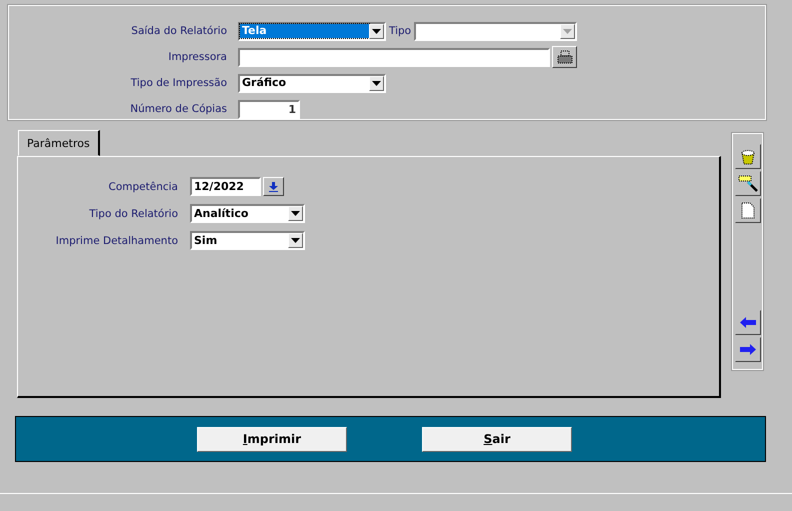 The image size is (792, 511). Describe the element at coordinates (197, 57) in the screenshot. I see `field-label: Impressora` at that location.